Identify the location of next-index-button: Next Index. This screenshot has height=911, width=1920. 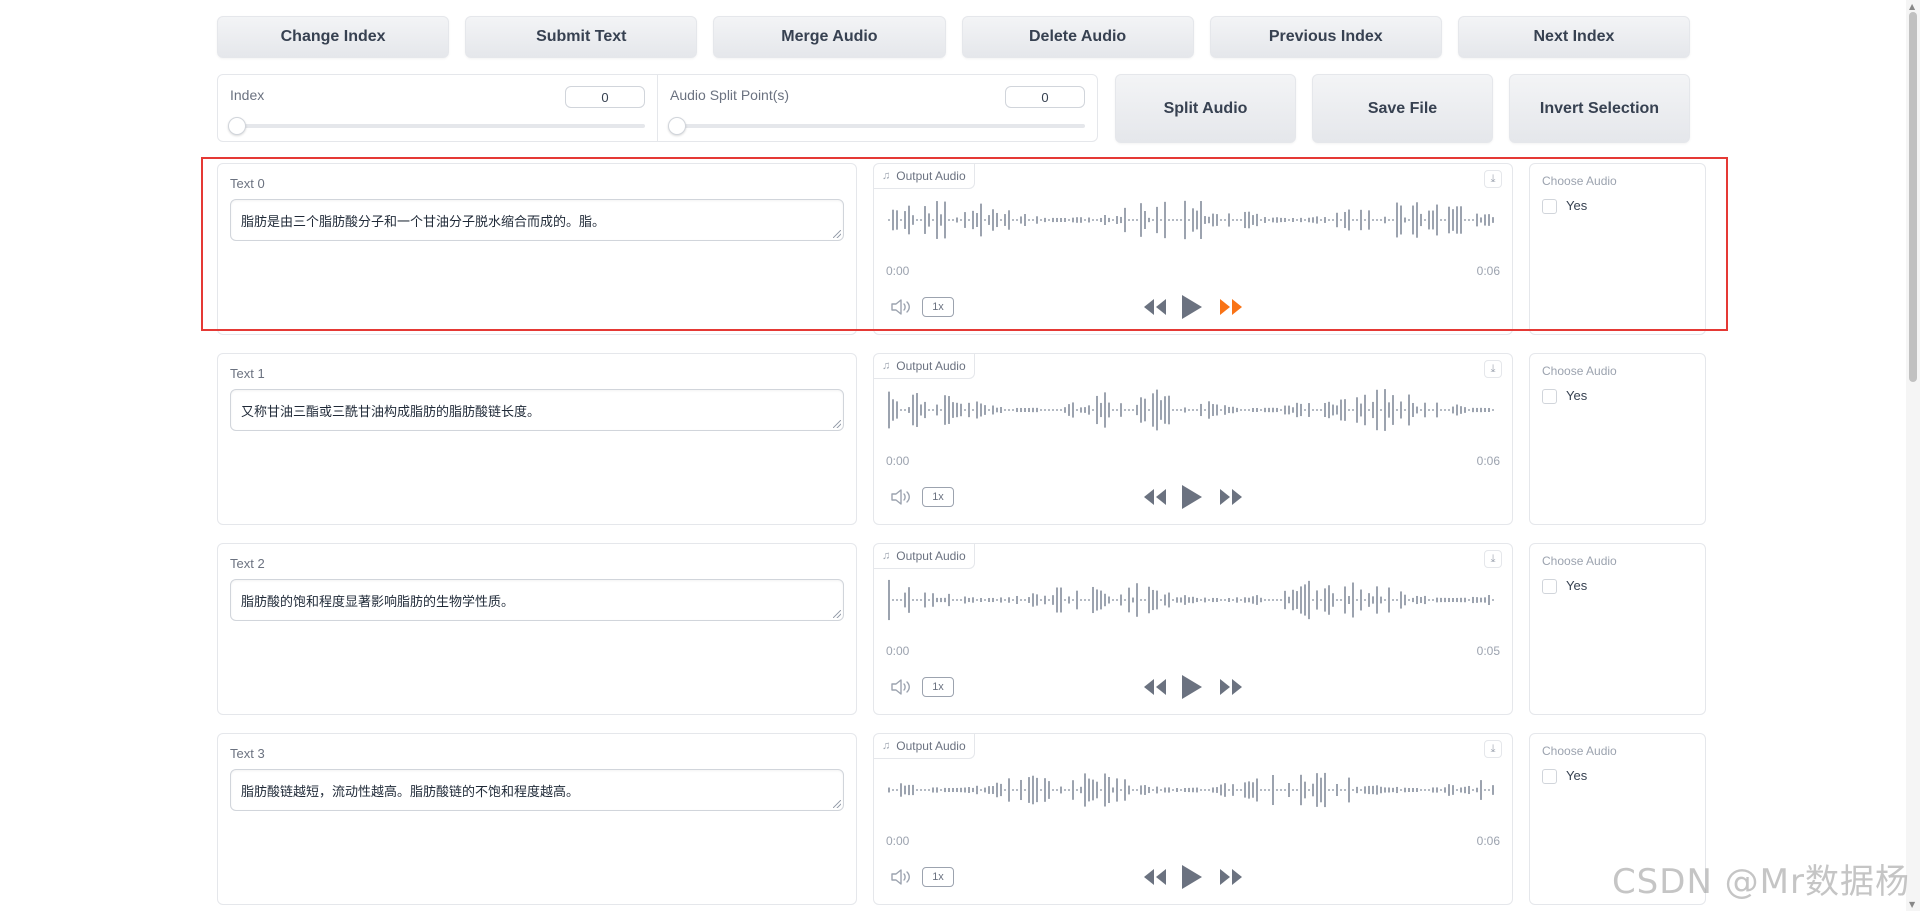
(1574, 37).